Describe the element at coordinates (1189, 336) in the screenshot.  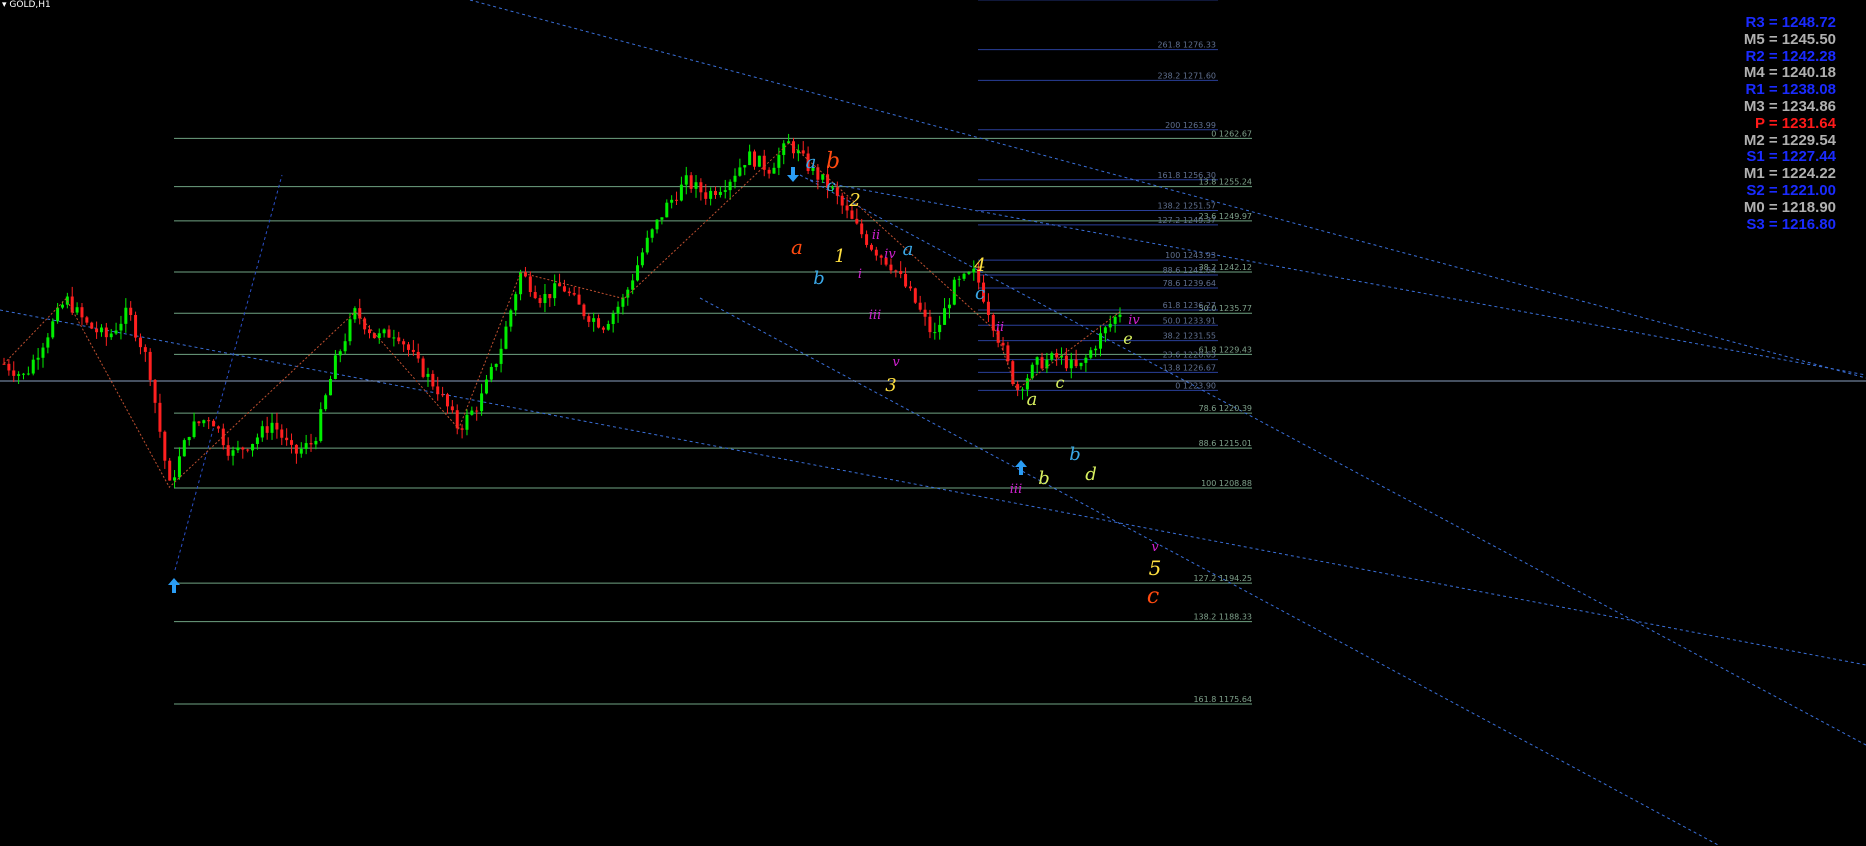
I see `fib-extension-label: 38.2 1231.55` at that location.